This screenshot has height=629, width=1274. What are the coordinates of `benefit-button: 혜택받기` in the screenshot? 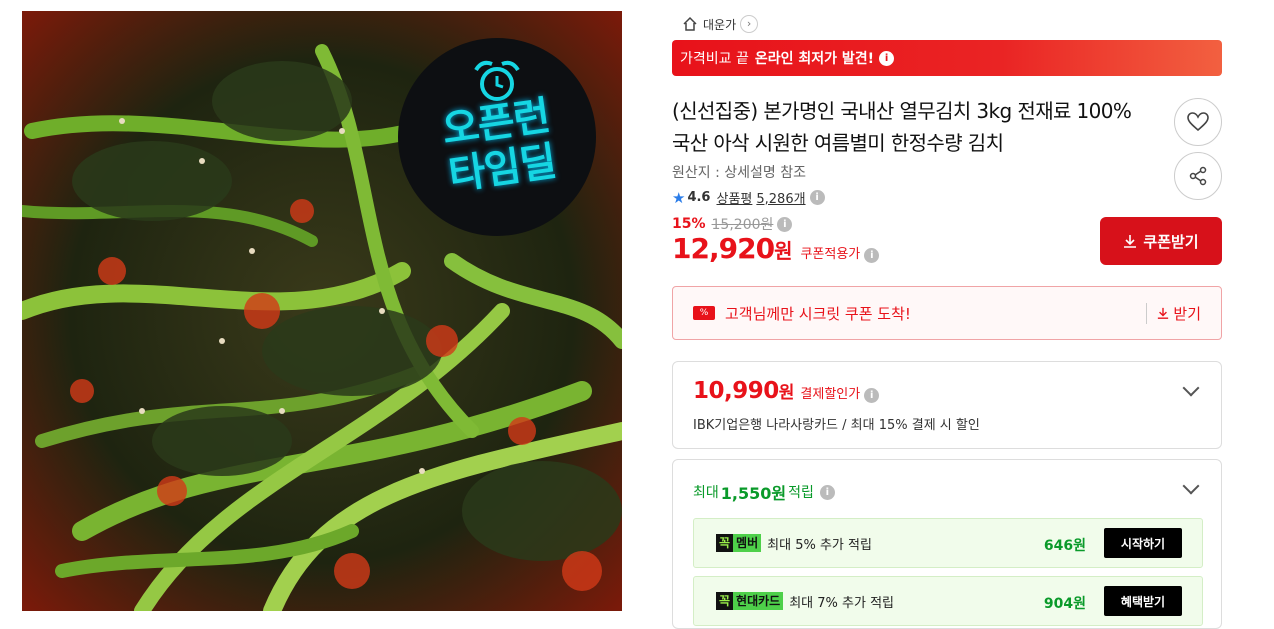 It's located at (1143, 601).